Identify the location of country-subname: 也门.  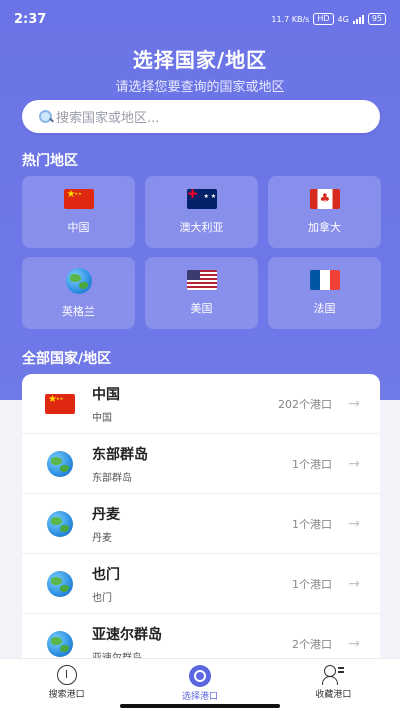
(102, 598).